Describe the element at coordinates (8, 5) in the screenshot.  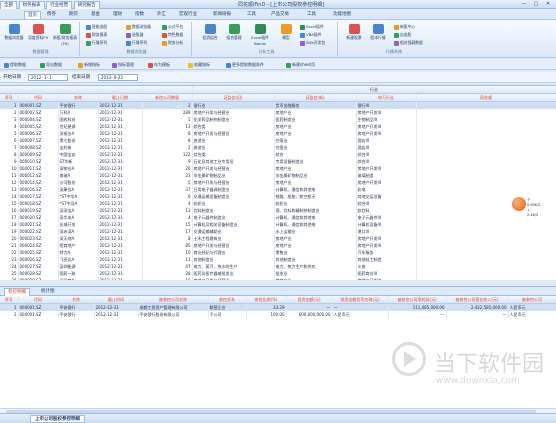
I see `title-tab-all: 全部` at that location.